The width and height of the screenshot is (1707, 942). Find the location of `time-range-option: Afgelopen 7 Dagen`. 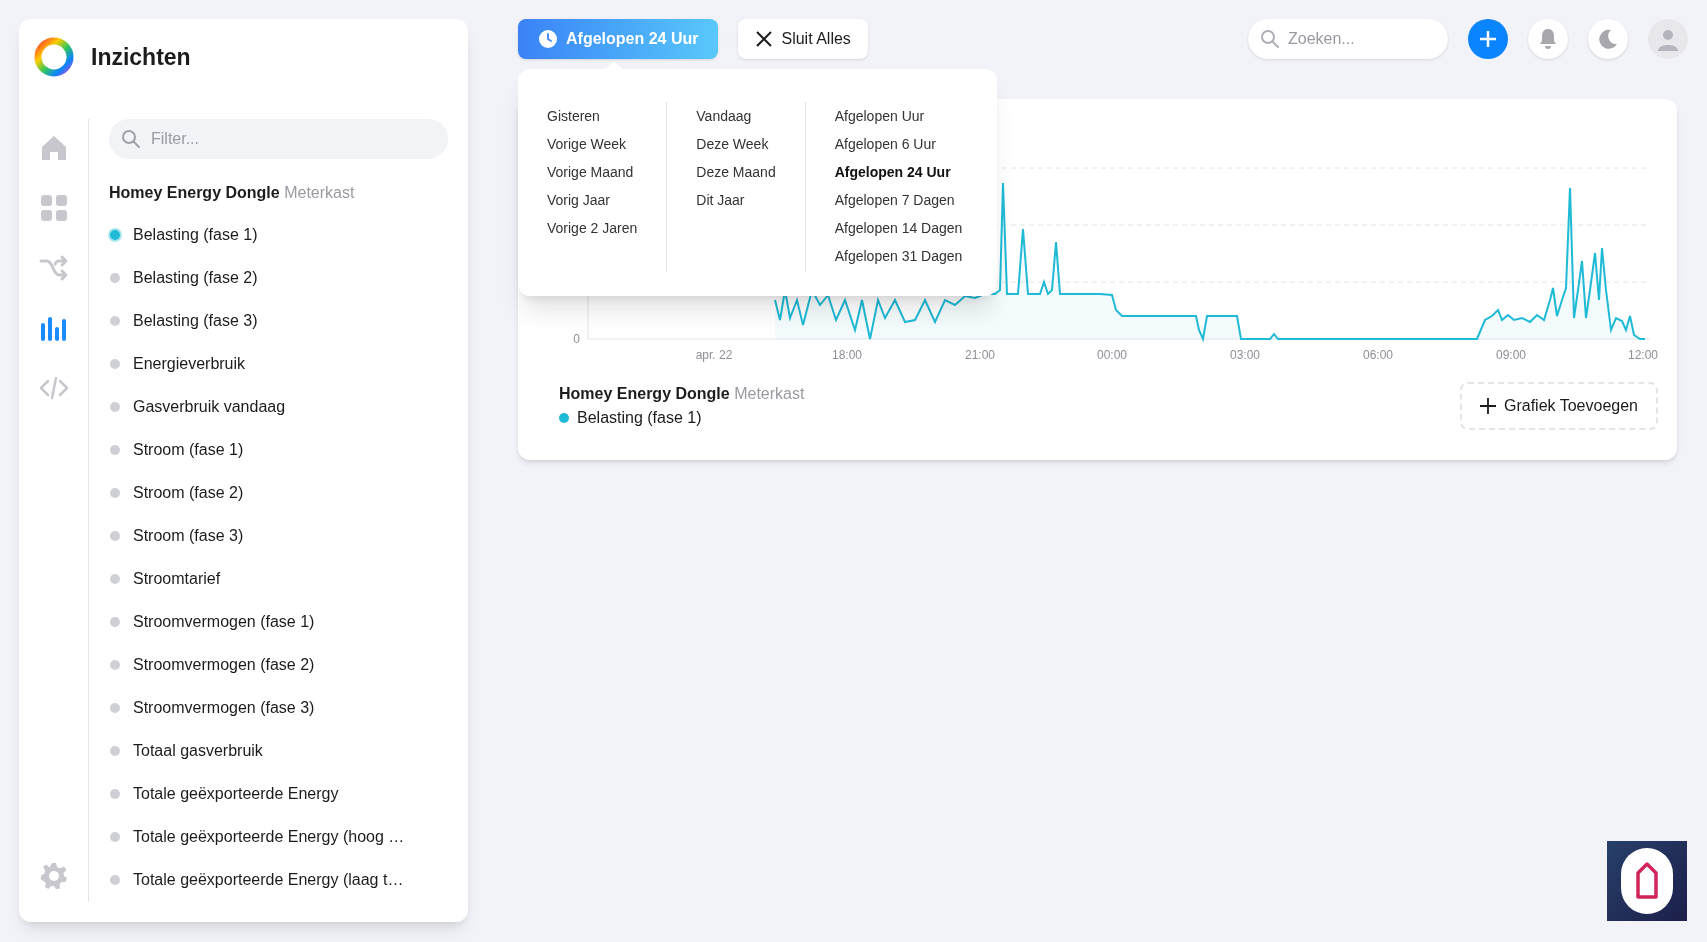

time-range-option: Afgelopen 7 Dagen is located at coordinates (898, 200).